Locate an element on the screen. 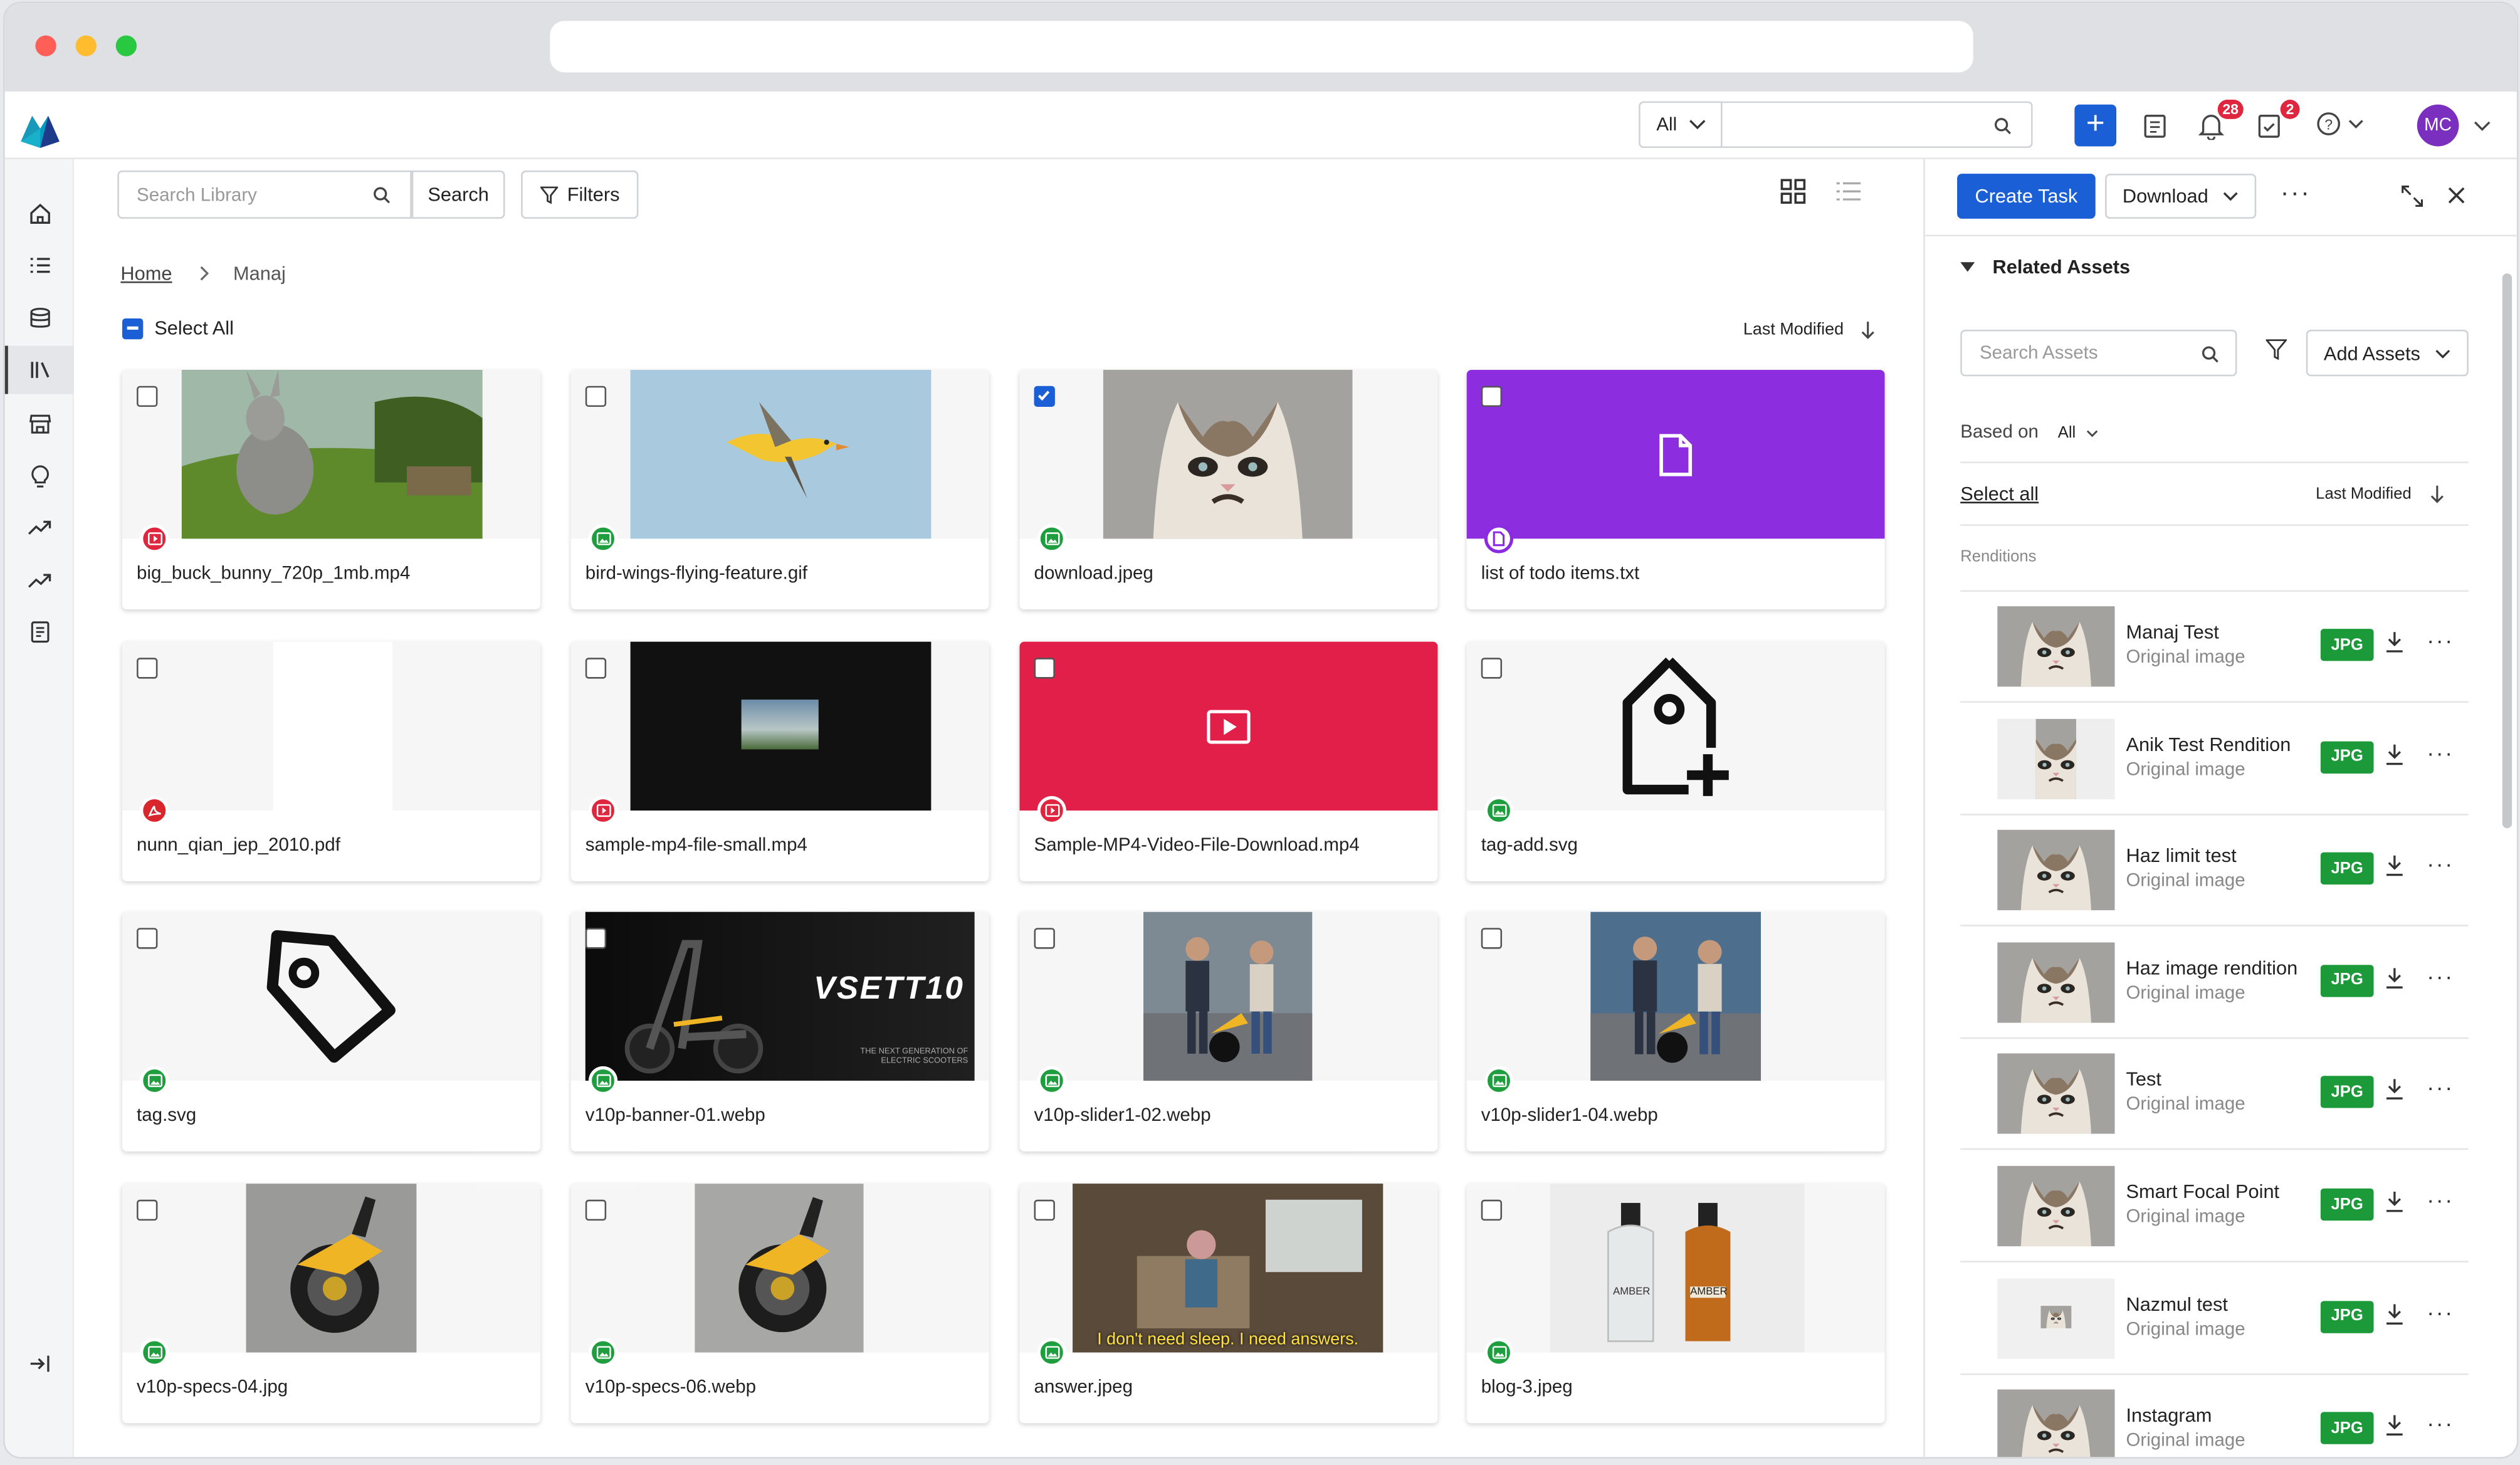  asset-card: v10p-specs-06.webp is located at coordinates (780, 1304).